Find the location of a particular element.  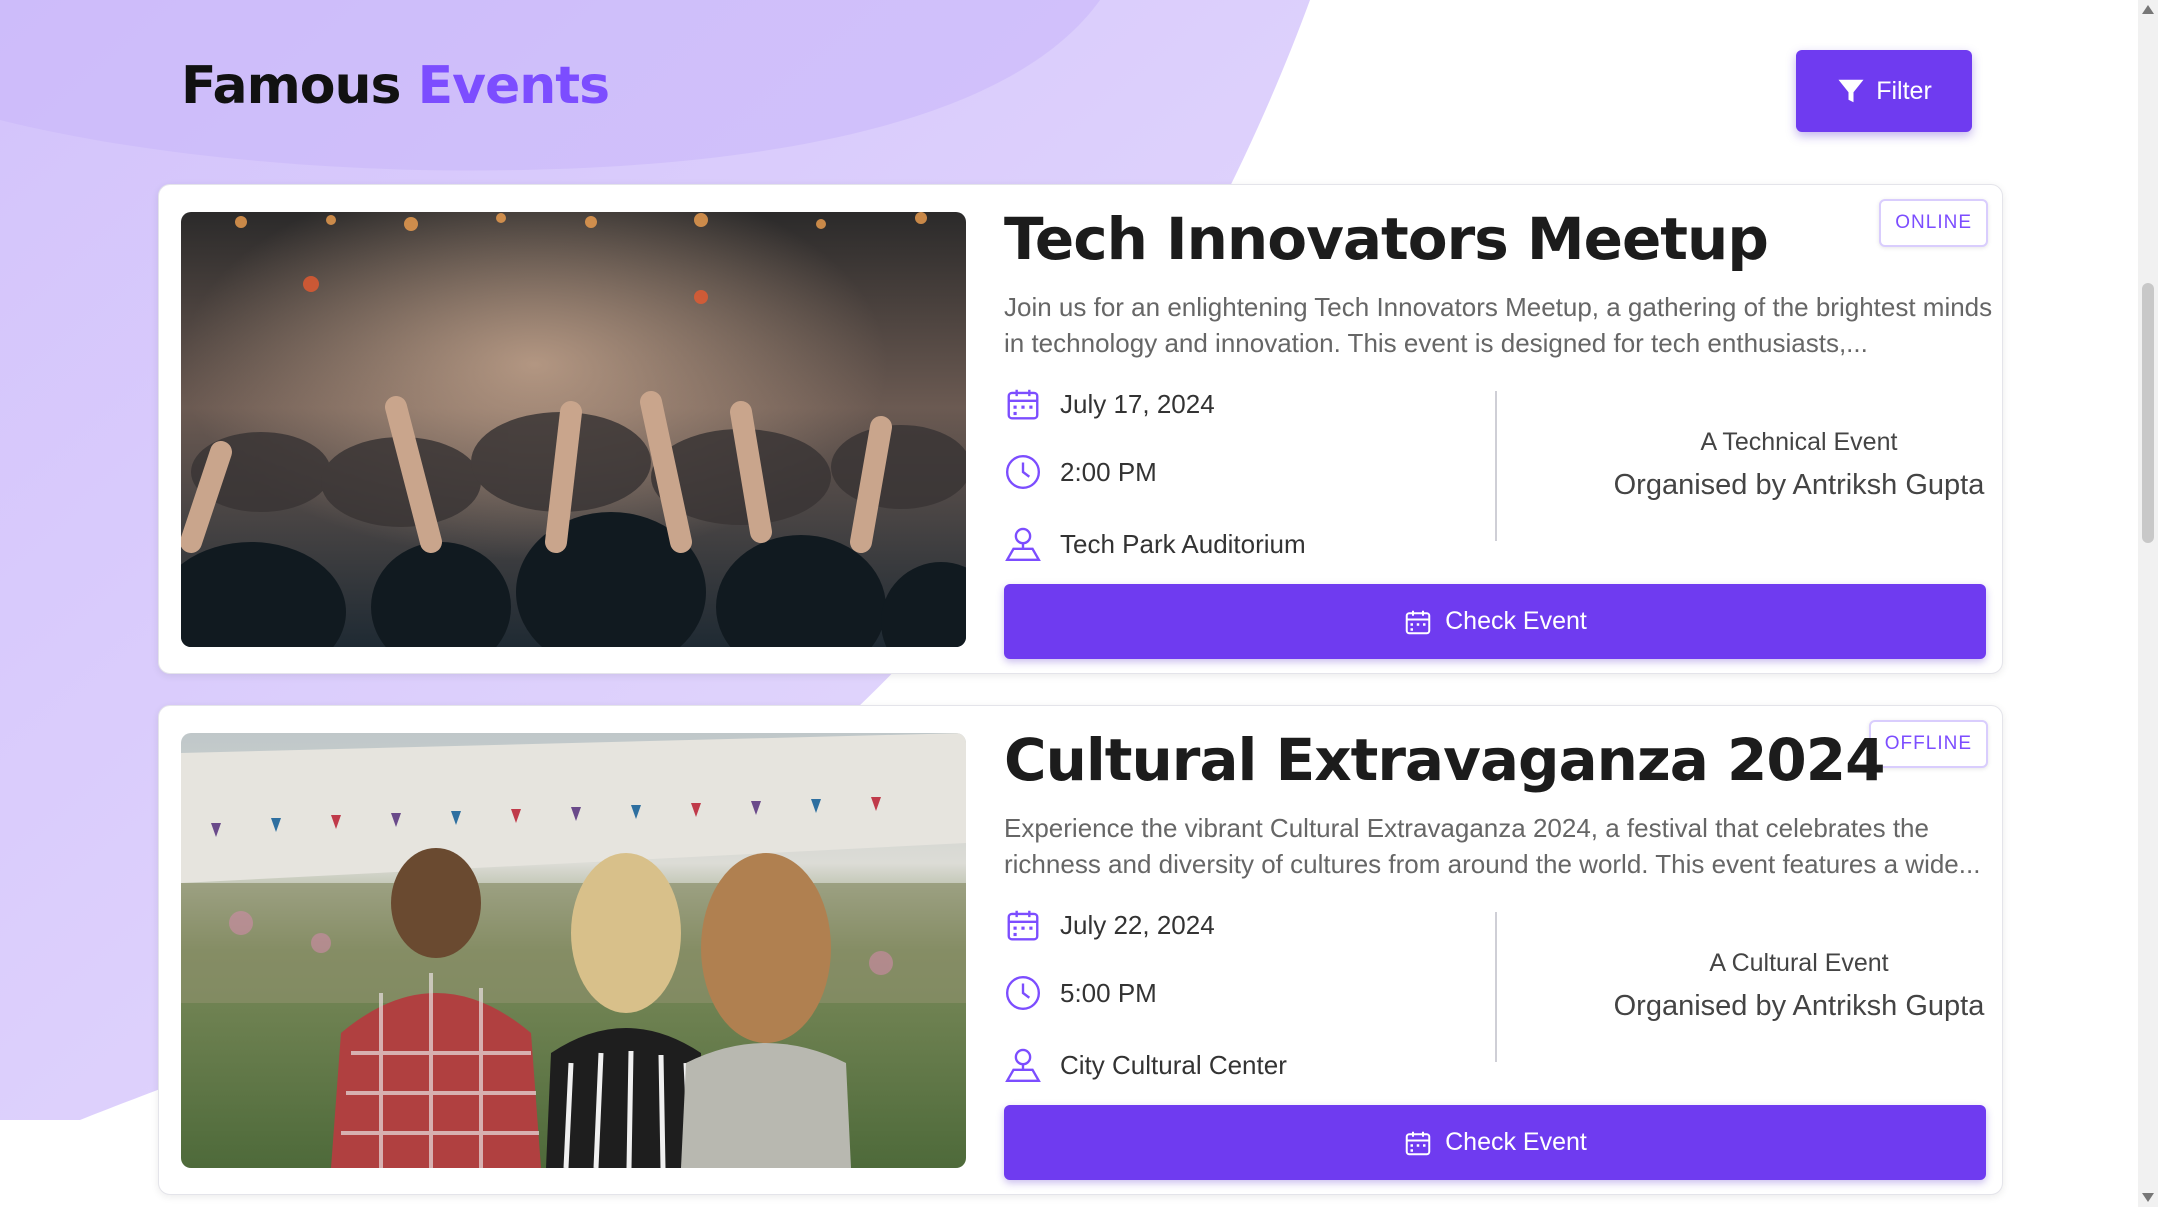

vertical-scrollbar is located at coordinates (2148, 603).